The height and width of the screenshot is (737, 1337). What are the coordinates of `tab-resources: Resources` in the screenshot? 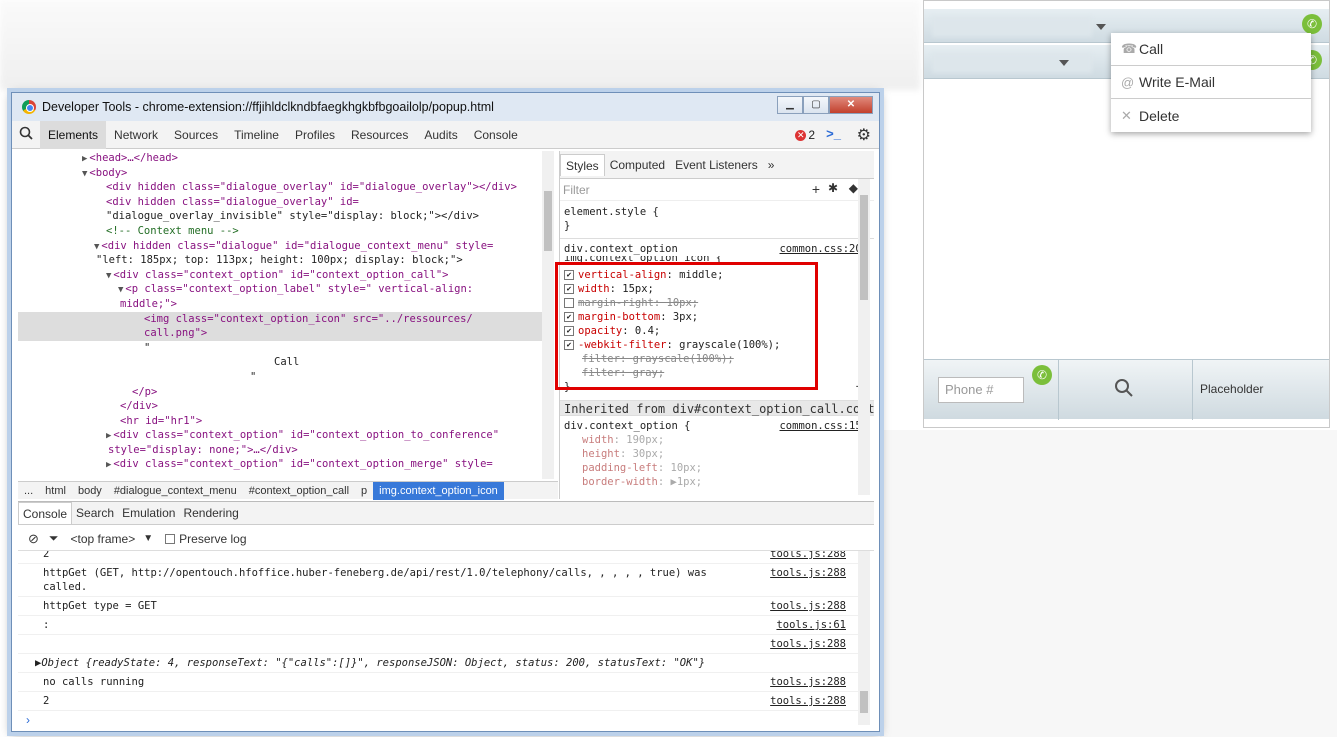 It's located at (379, 135).